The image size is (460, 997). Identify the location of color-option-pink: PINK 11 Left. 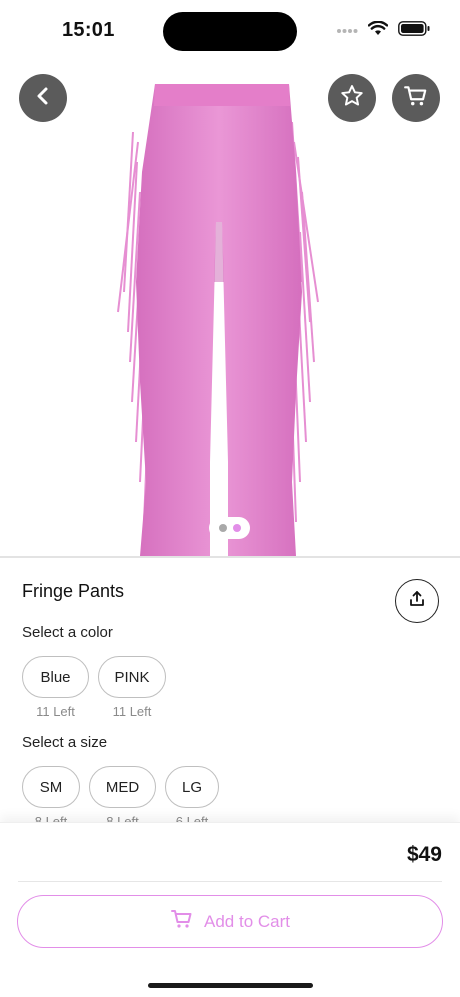
(132, 687).